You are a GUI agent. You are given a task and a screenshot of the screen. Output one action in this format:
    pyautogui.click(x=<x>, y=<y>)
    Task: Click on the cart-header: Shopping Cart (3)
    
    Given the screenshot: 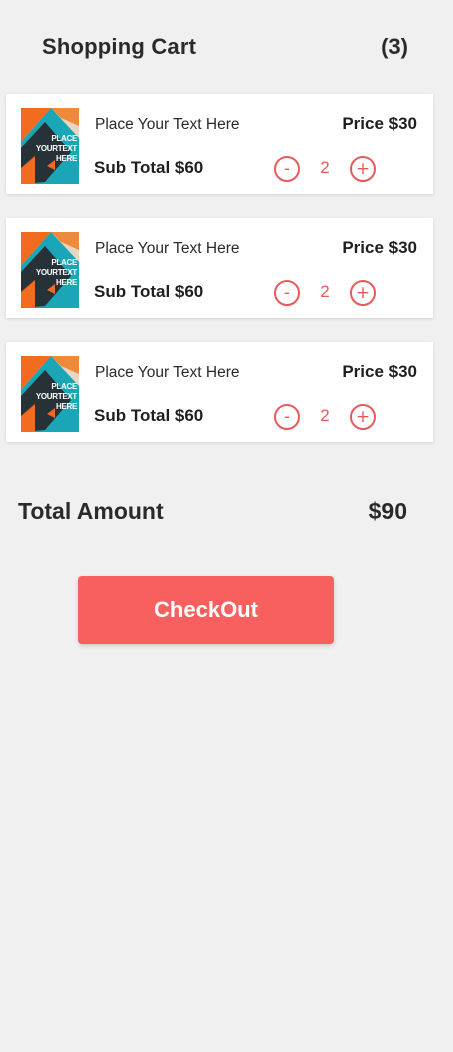 What is the action you would take?
    pyautogui.click(x=226, y=47)
    